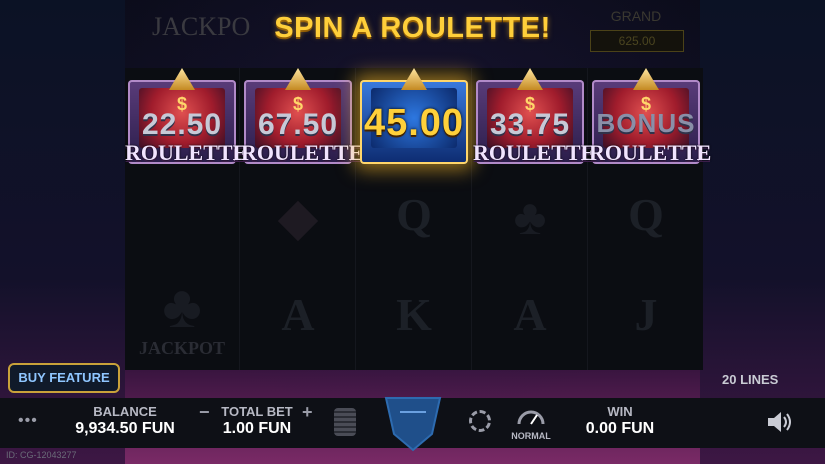 This screenshot has height=464, width=825. I want to click on coin-stack-icon, so click(345, 422).